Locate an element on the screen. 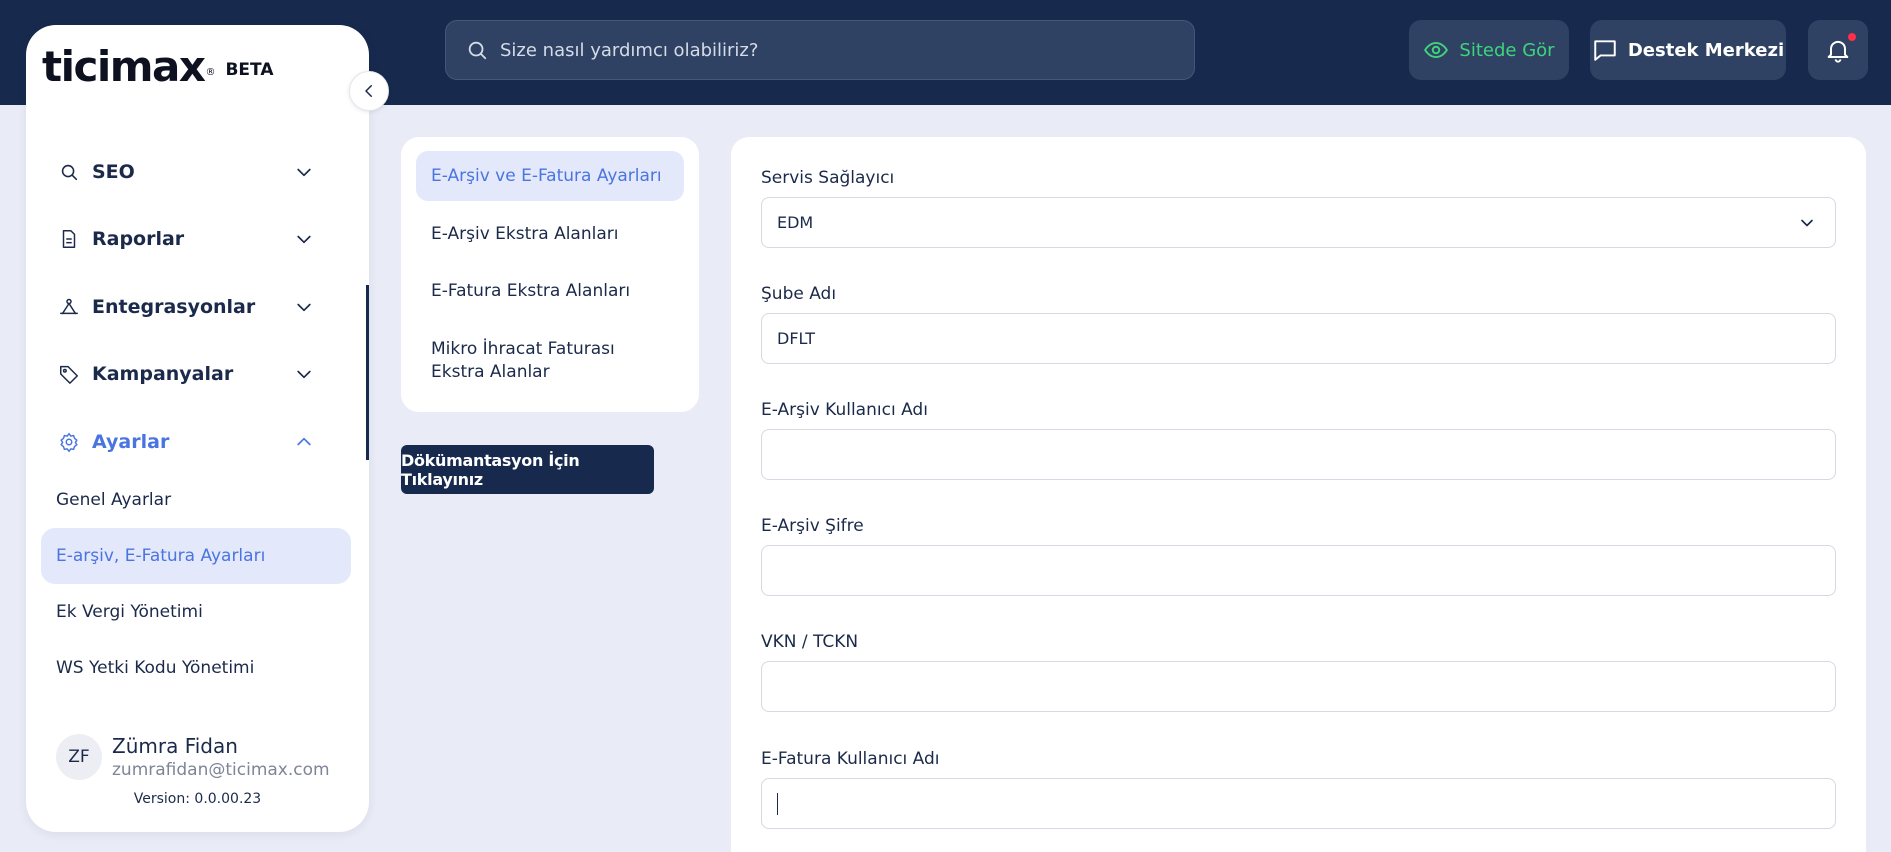 This screenshot has width=1891, height=852. sidebar-item-label: Entegrasyonlar is located at coordinates (174, 307).